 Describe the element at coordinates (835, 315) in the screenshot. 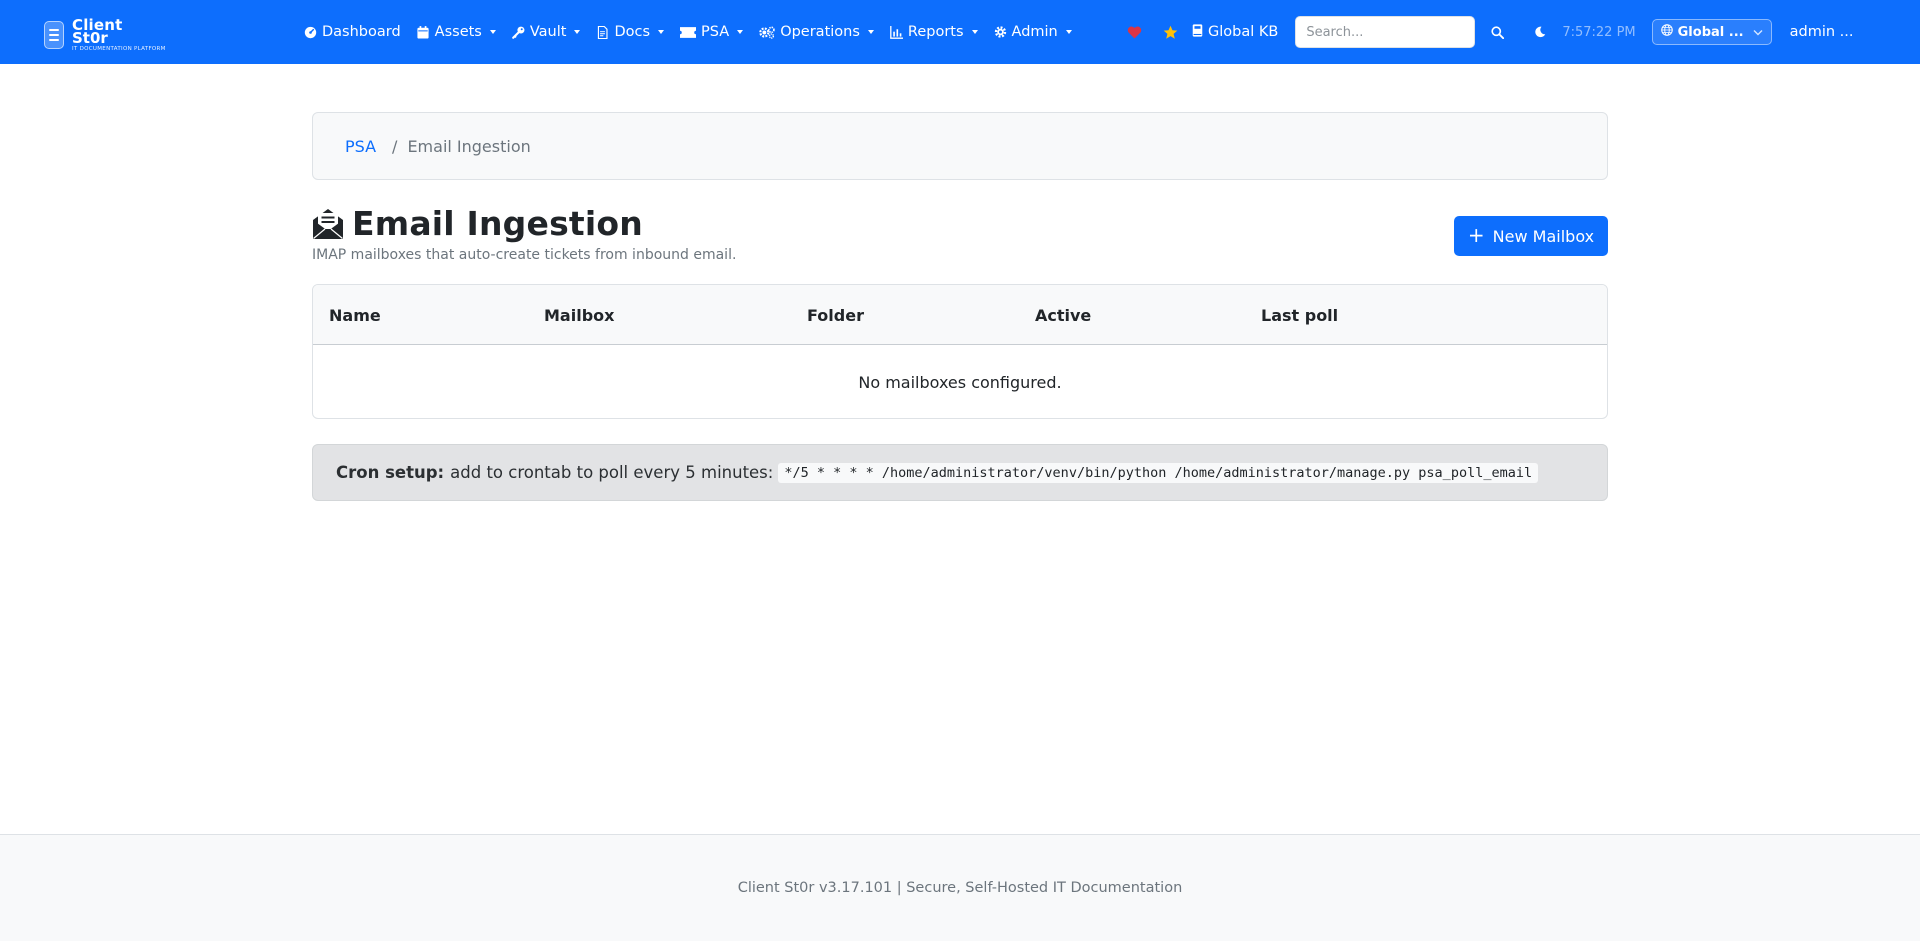

I see `column-header-folder: Folder` at that location.